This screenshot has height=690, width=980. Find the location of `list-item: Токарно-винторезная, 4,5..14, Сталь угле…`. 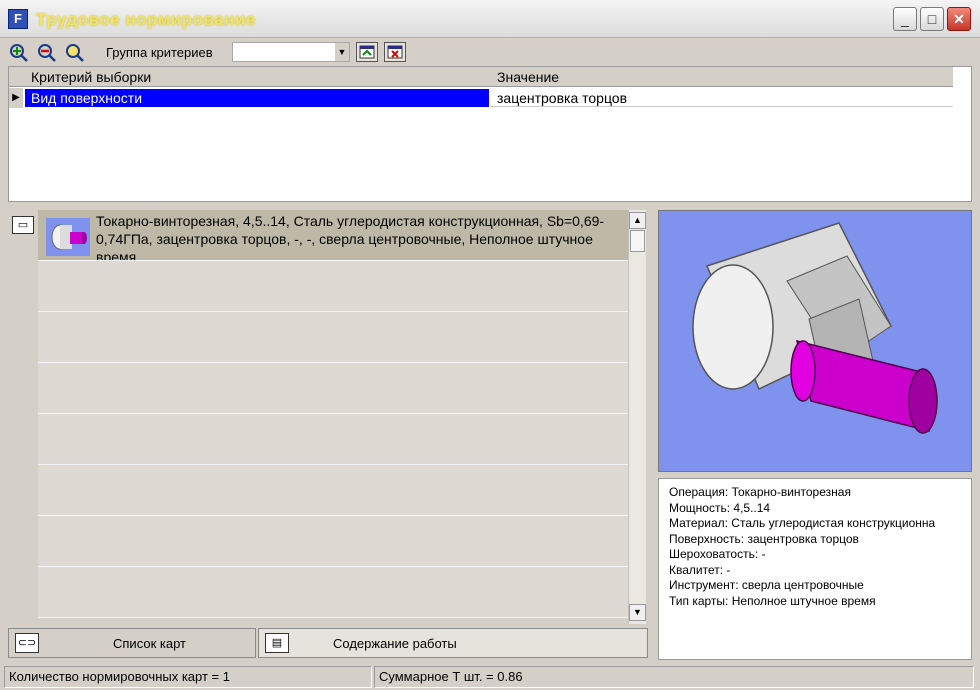

list-item: Токарно-винторезная, 4,5..14, Сталь угле… is located at coordinates (333, 235).